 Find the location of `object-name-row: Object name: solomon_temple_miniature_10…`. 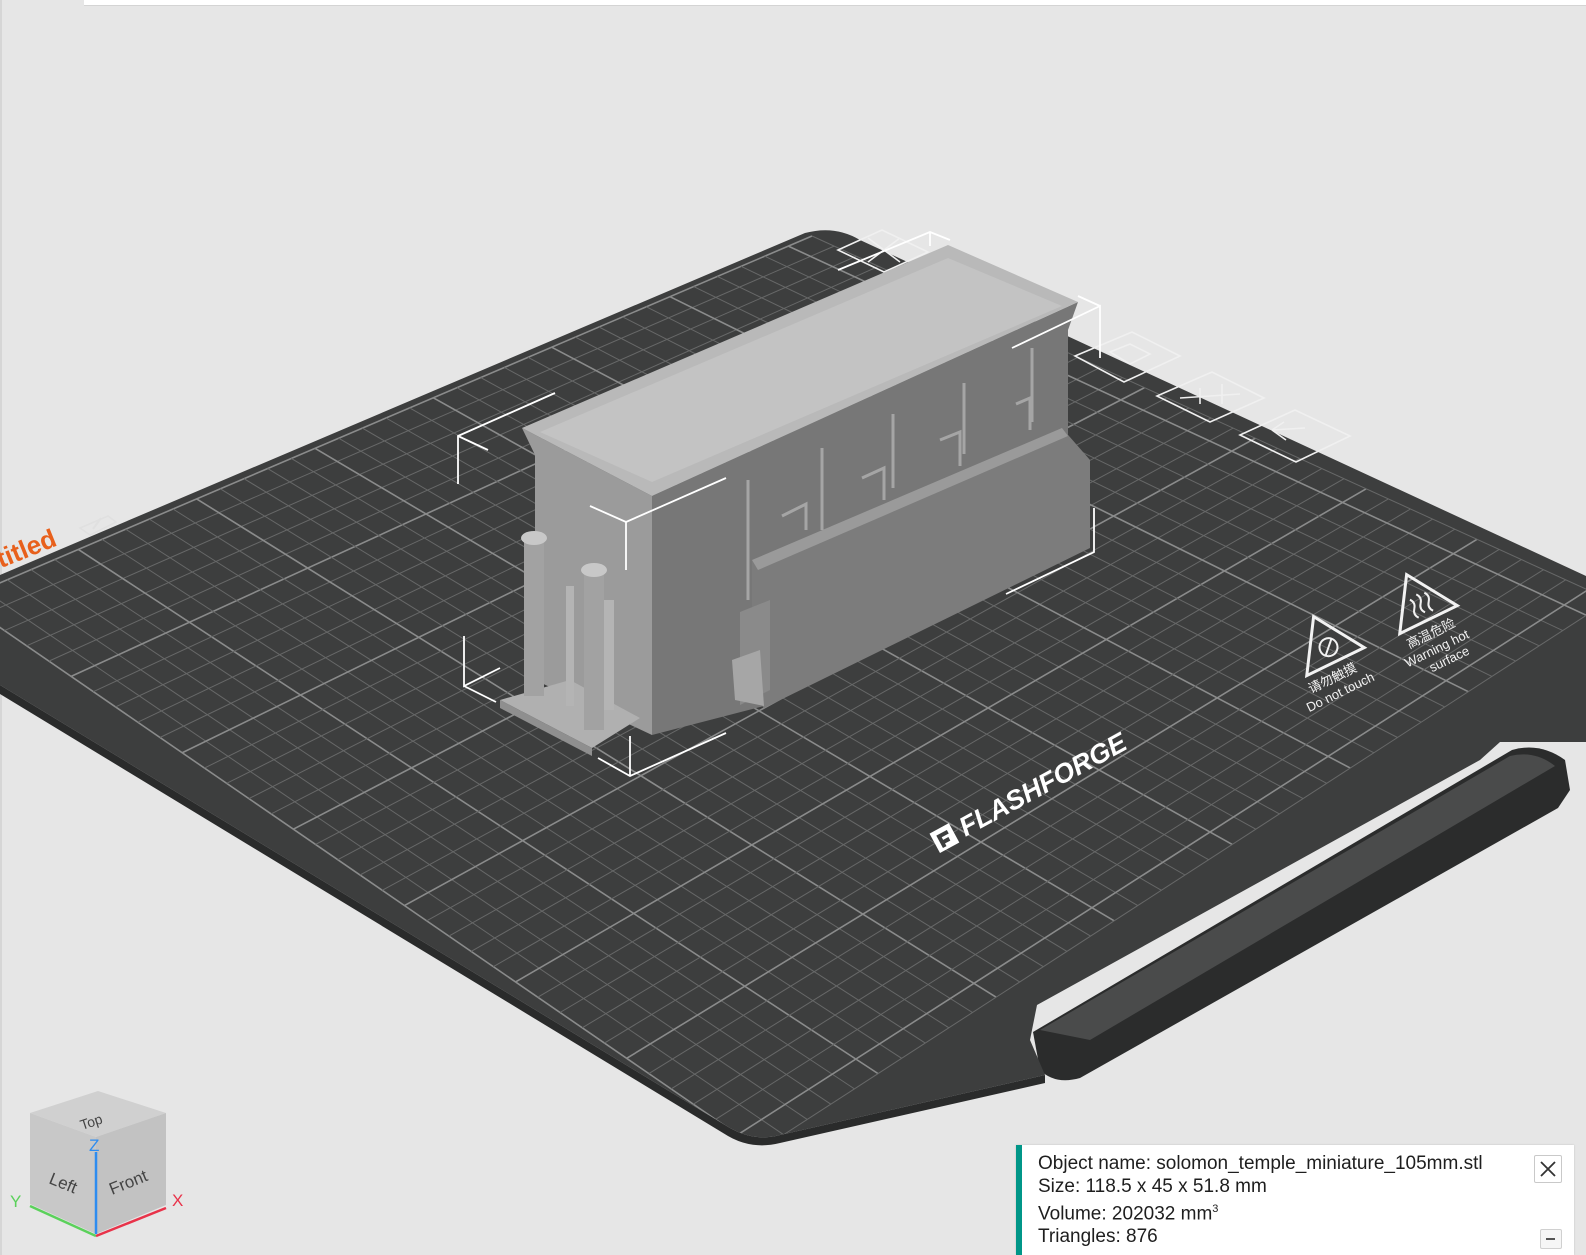

object-name-row: Object name: solomon_temple_miniature_10… is located at coordinates (1260, 1163).